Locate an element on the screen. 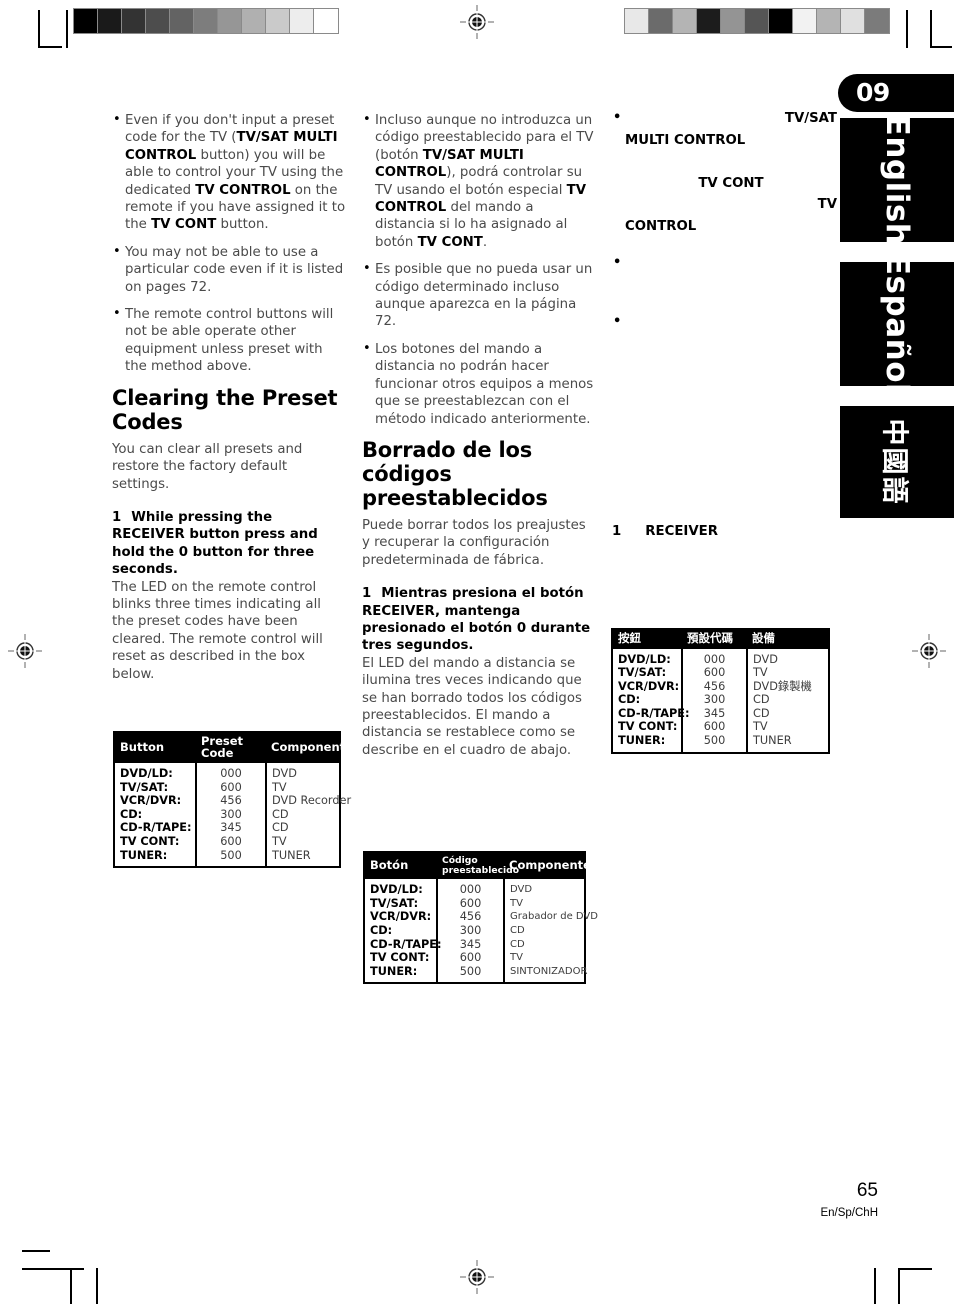 Image resolution: width=954 pixels, height=1305 pixels. language-tab-english: English is located at coordinates (897, 180).